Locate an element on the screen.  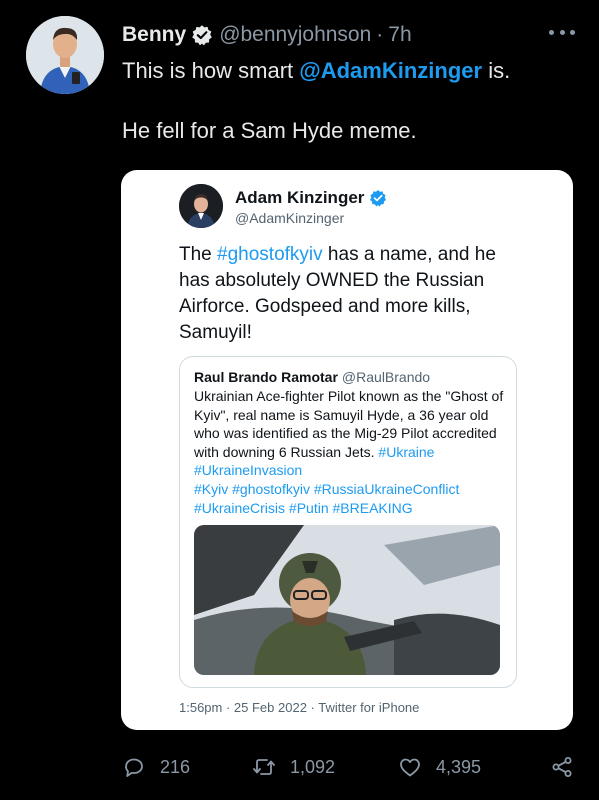
share-icon is located at coordinates (562, 767).